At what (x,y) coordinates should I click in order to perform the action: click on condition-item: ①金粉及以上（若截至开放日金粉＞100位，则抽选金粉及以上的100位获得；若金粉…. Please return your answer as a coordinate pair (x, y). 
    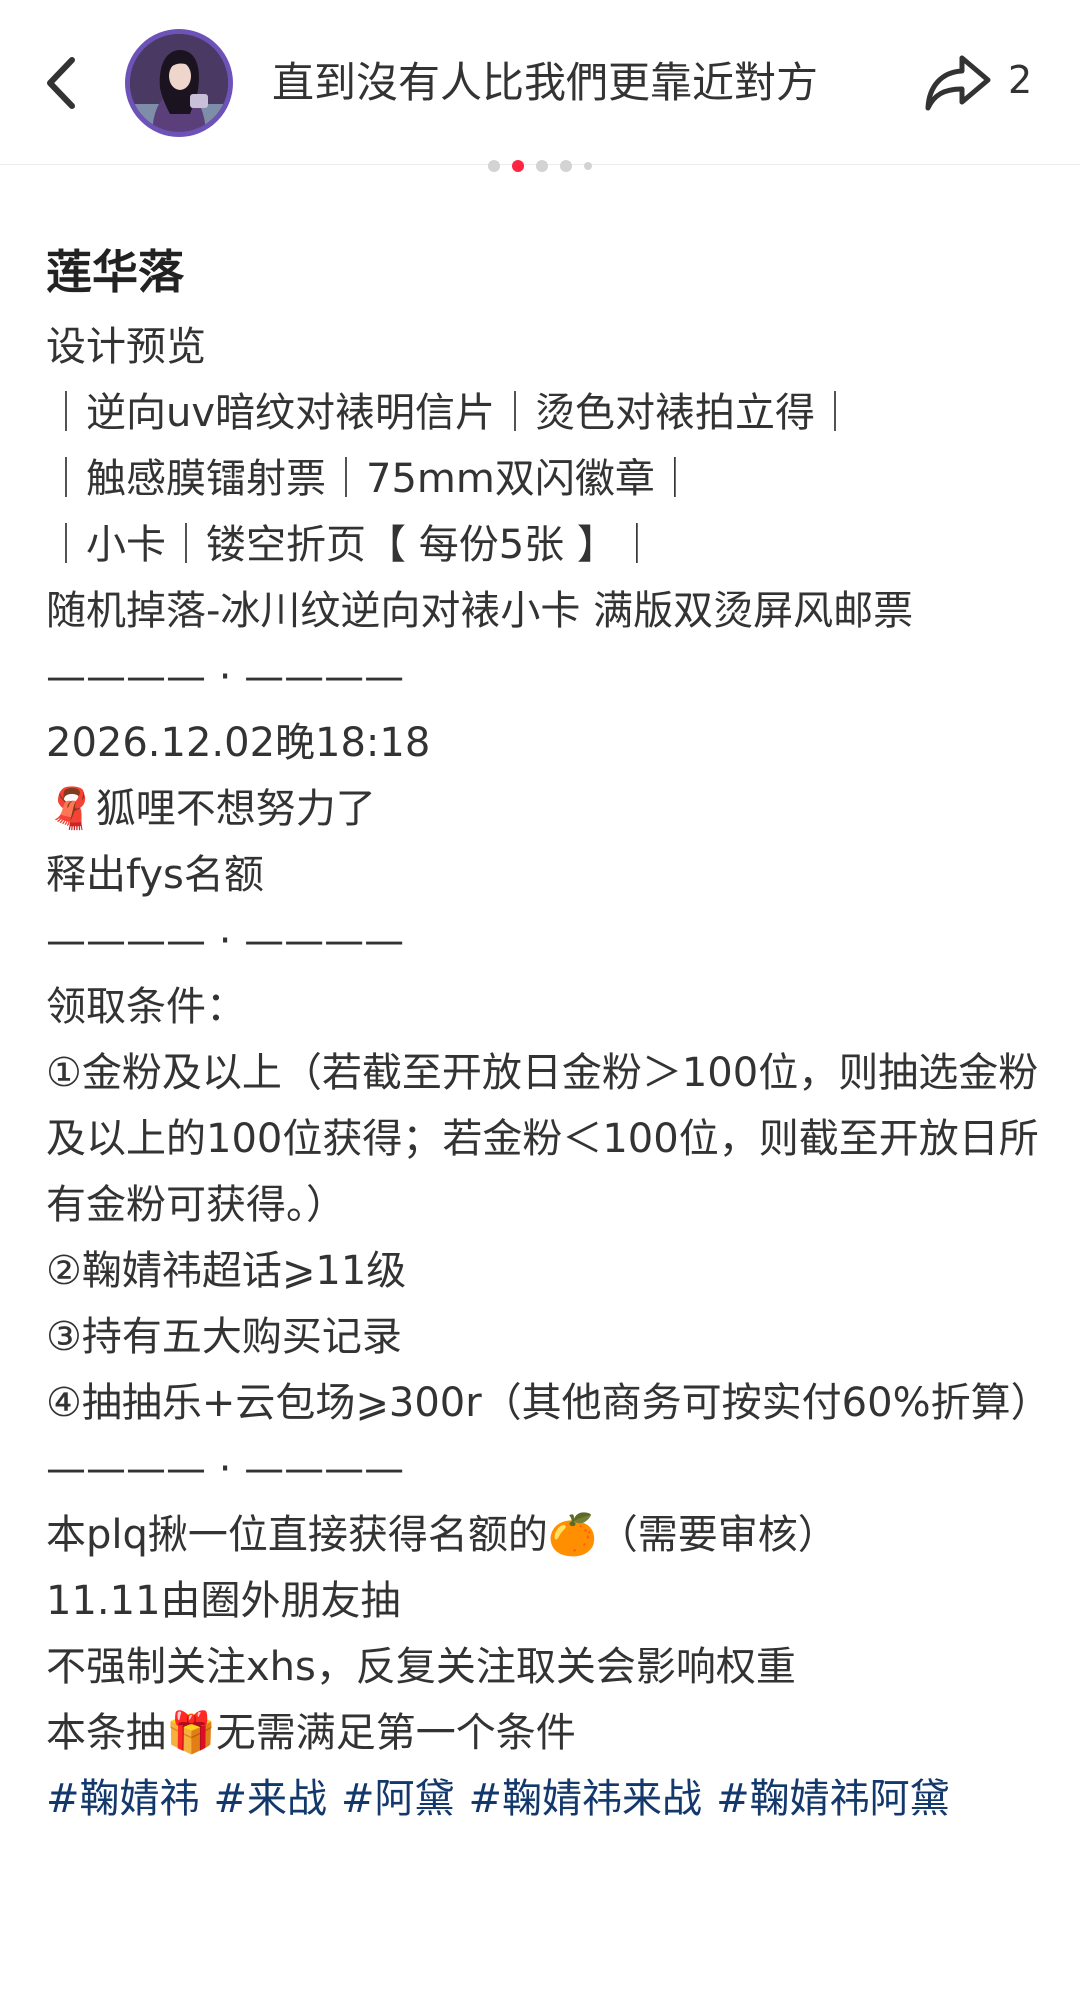
    Looking at the image, I should click on (542, 1139).